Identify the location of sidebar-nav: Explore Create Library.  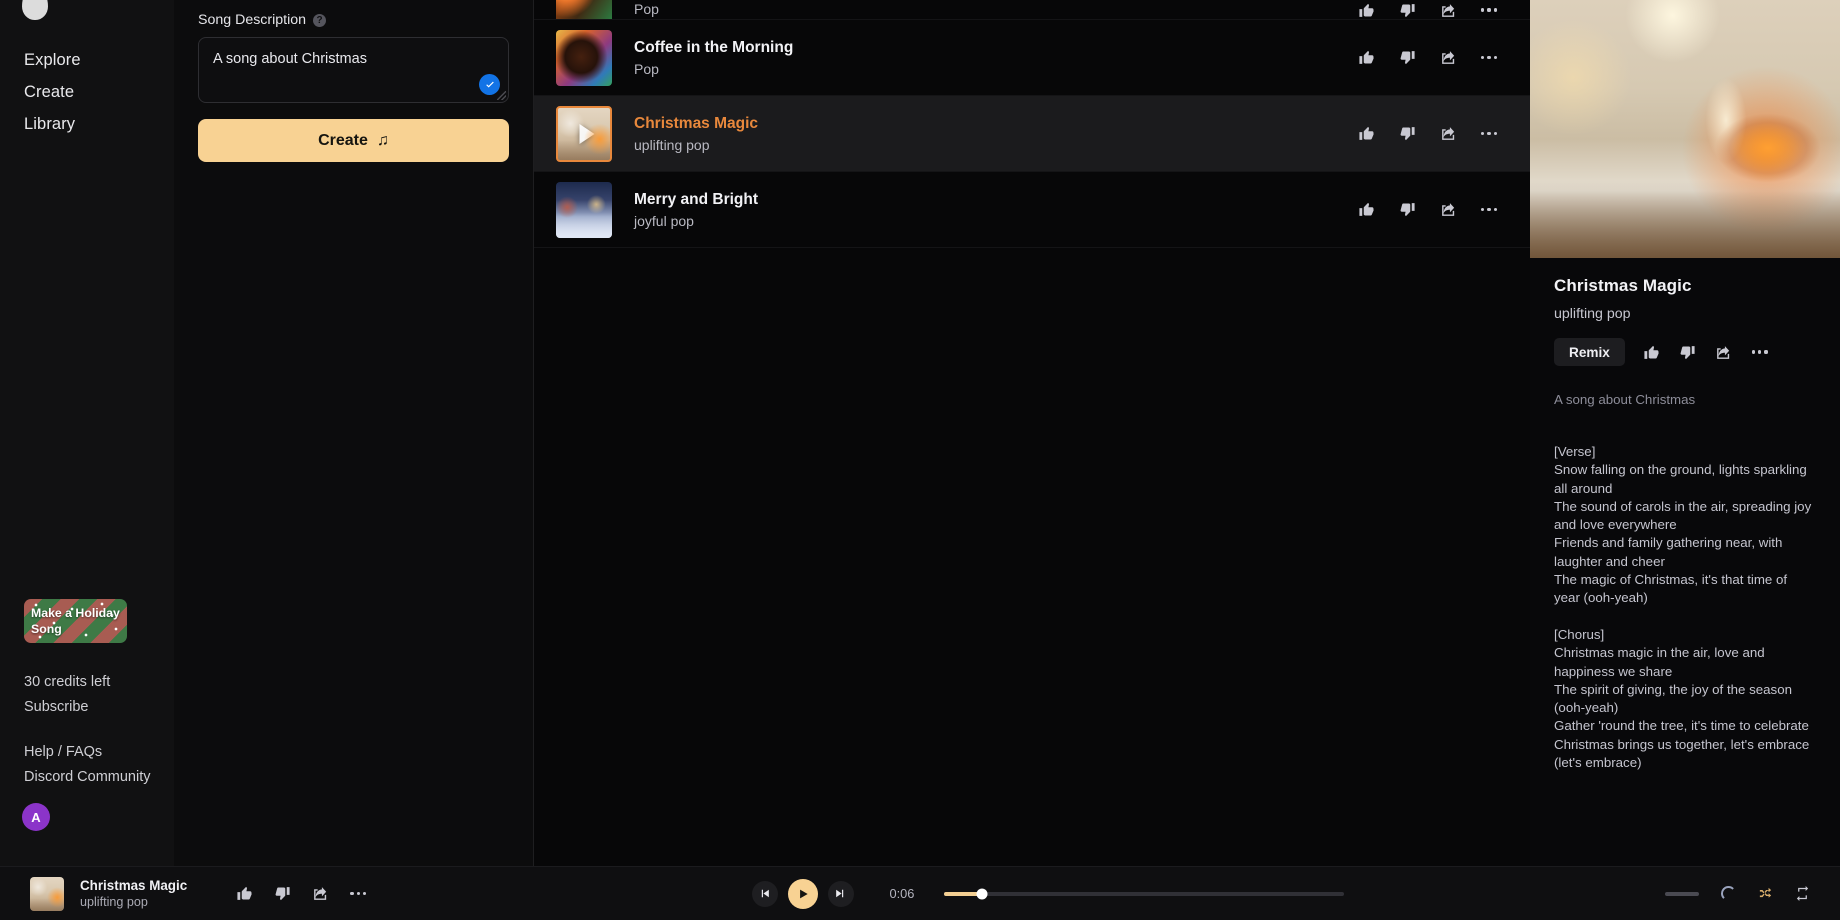
(87, 70).